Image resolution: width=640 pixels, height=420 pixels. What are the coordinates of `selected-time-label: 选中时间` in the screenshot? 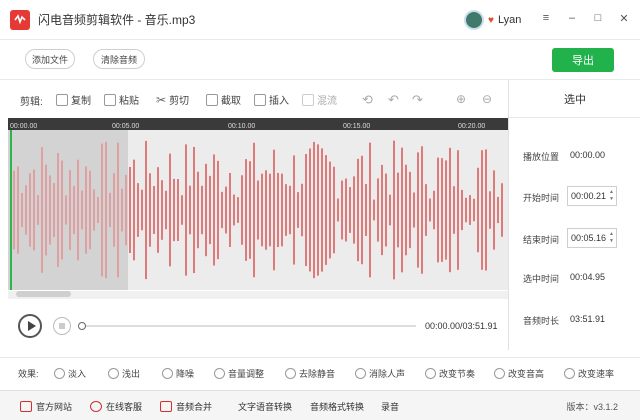 It's located at (541, 279).